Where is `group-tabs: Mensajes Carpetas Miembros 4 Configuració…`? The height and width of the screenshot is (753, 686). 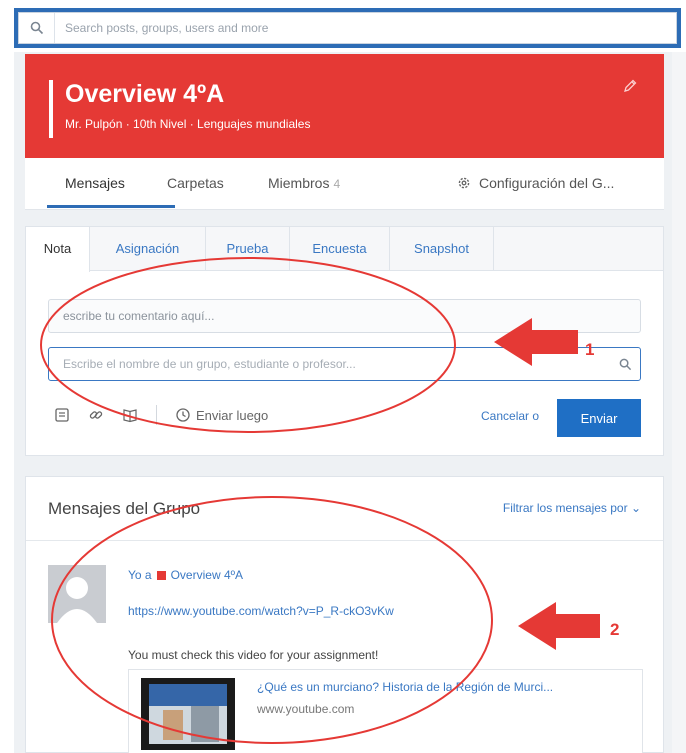
group-tabs: Mensajes Carpetas Miembros 4 Configuració… is located at coordinates (344, 184).